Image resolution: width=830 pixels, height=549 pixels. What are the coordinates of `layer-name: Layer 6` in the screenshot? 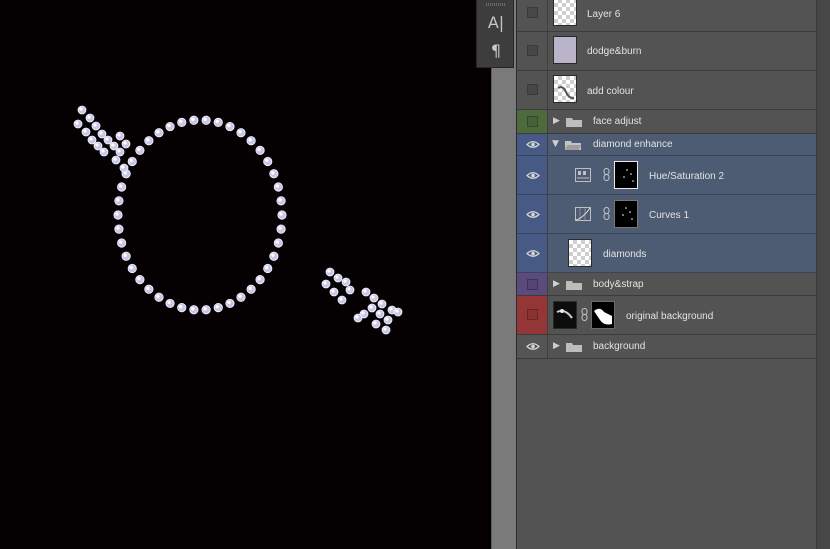 It's located at (604, 14).